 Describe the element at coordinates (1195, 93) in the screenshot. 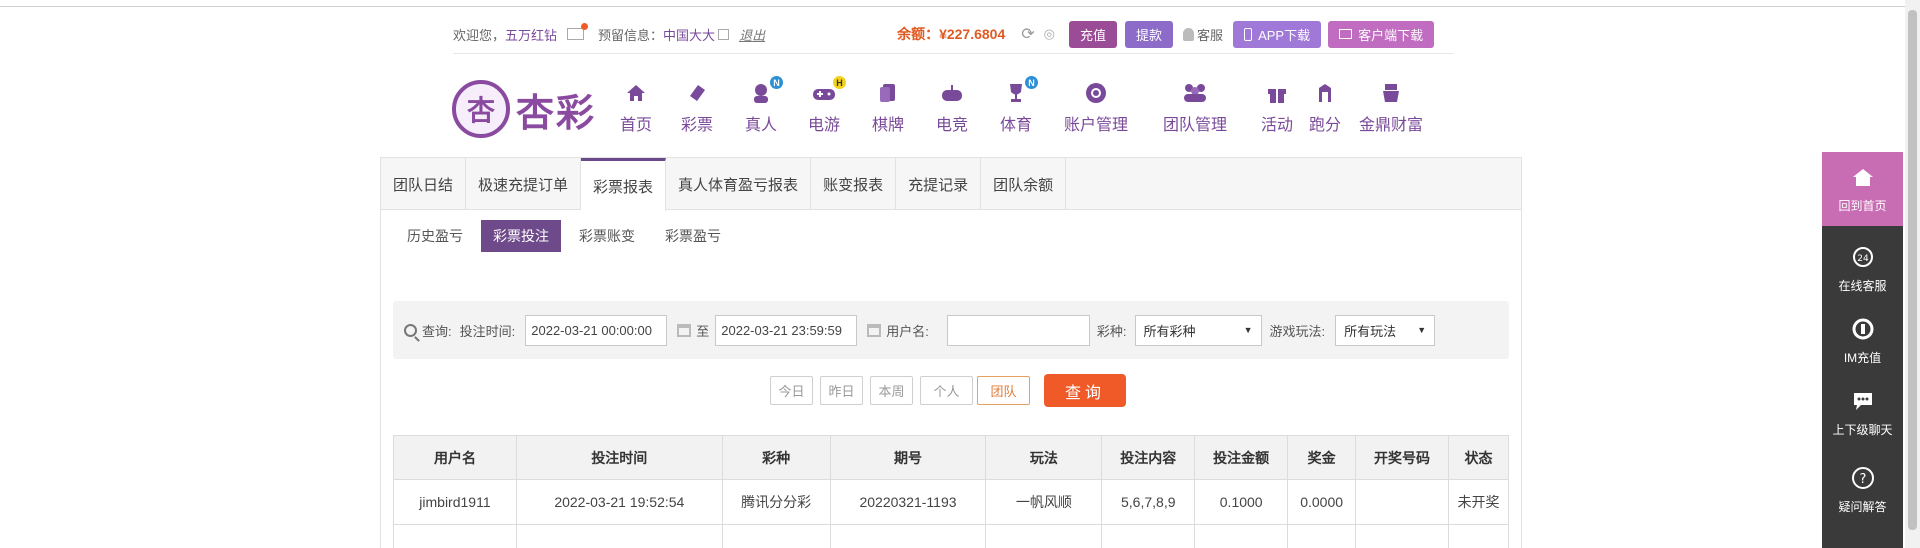

I see `team-icon` at that location.